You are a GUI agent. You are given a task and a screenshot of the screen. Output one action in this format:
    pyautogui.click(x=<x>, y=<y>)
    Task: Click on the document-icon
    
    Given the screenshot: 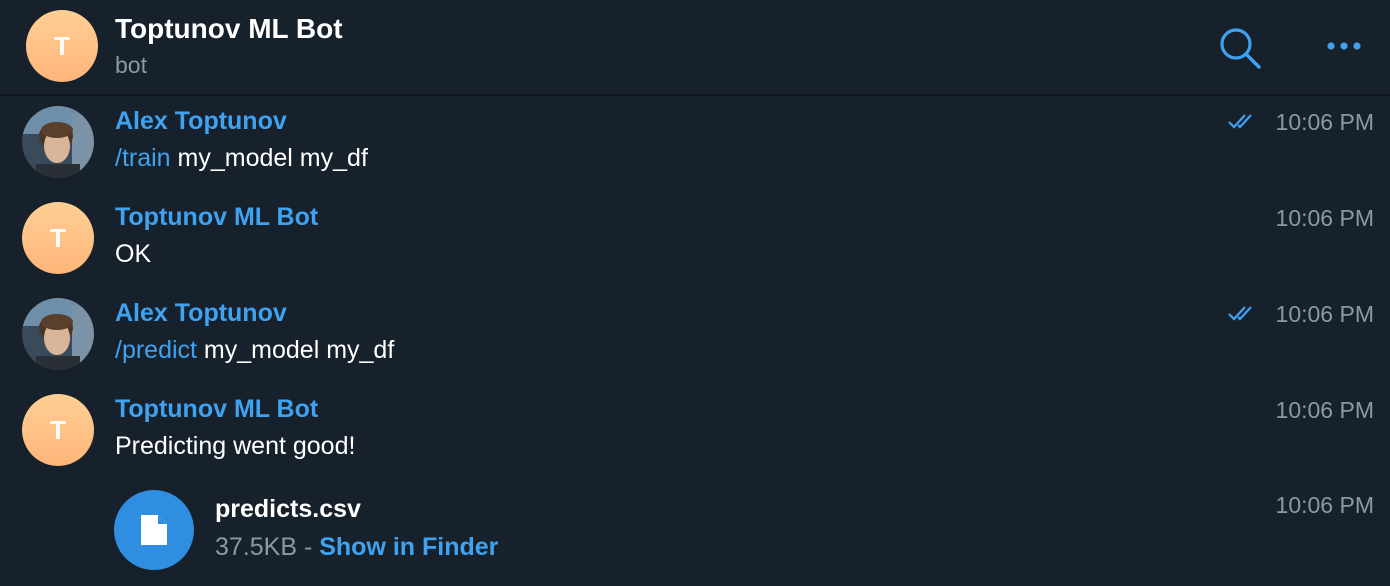 What is the action you would take?
    pyautogui.click(x=154, y=530)
    